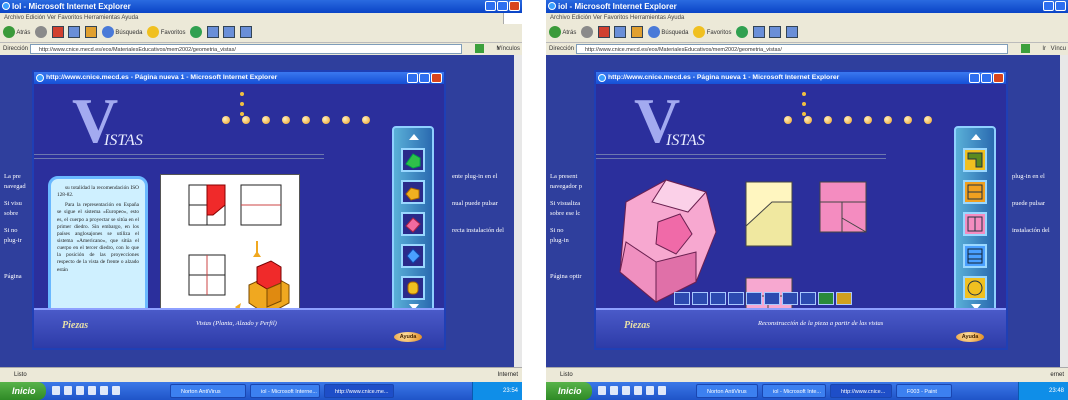  Describe the element at coordinates (1044, 49) in the screenshot. I see `go-label: Ir` at that location.